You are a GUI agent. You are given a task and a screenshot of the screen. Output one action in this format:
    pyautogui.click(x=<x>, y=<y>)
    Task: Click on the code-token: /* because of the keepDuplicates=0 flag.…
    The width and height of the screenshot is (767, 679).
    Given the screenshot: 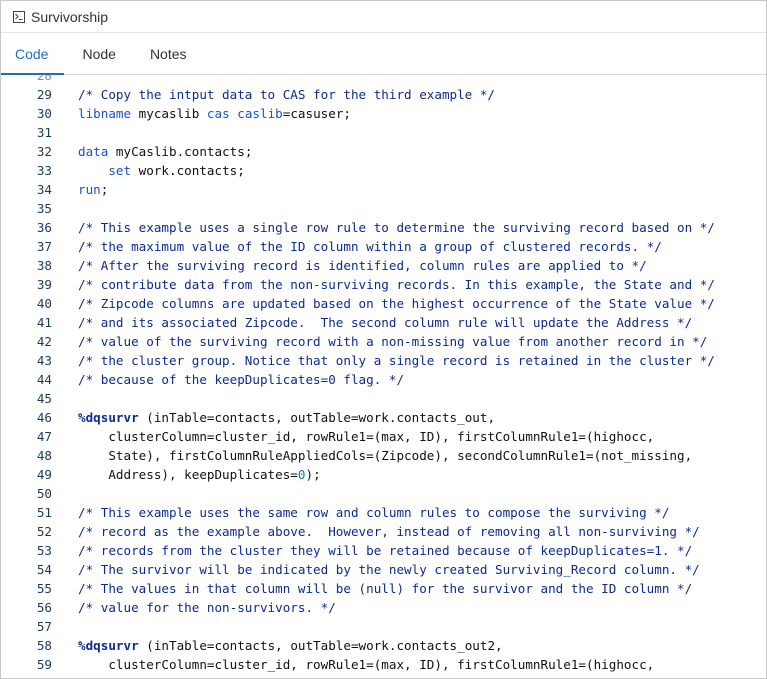 What is the action you would take?
    pyautogui.click(x=241, y=379)
    